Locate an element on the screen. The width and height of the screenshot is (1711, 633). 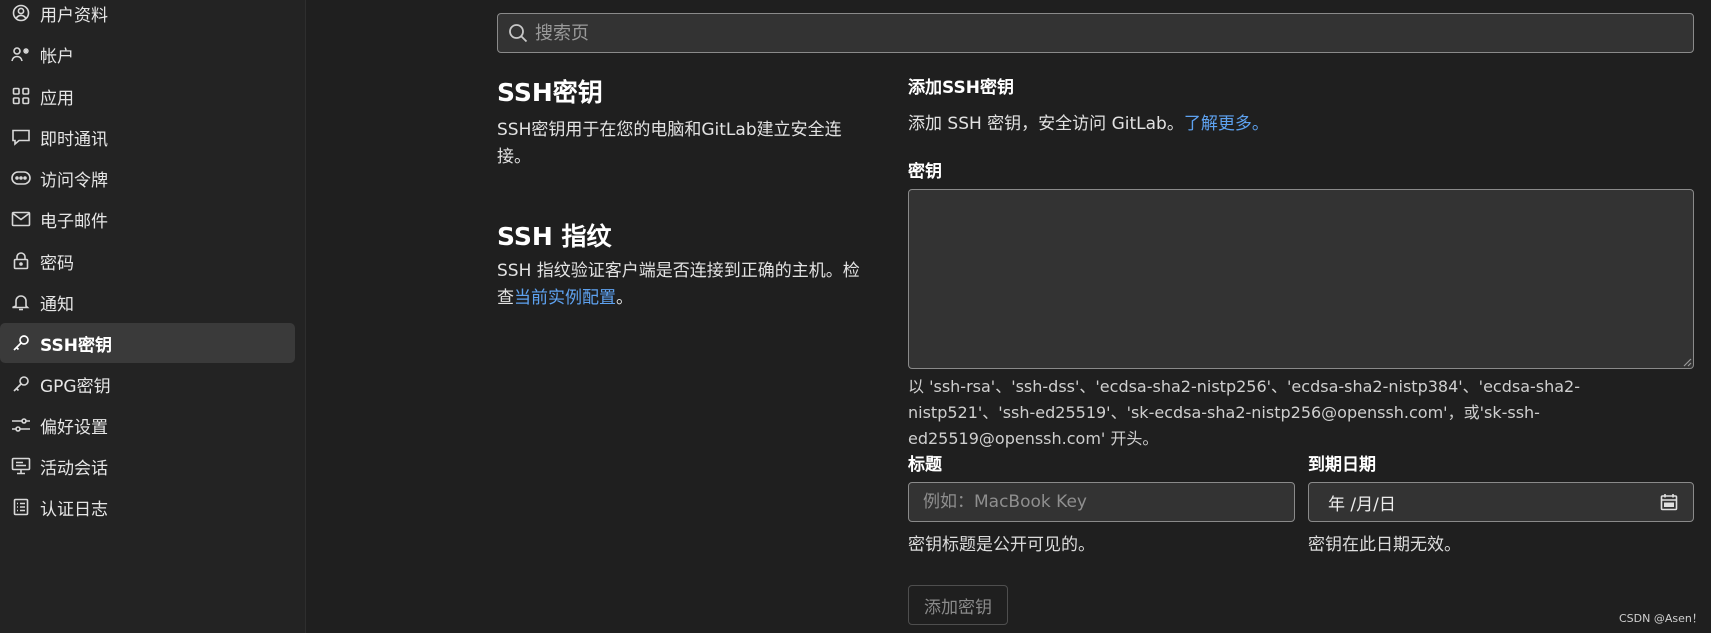
key-label: 密钥 is located at coordinates (925, 172).